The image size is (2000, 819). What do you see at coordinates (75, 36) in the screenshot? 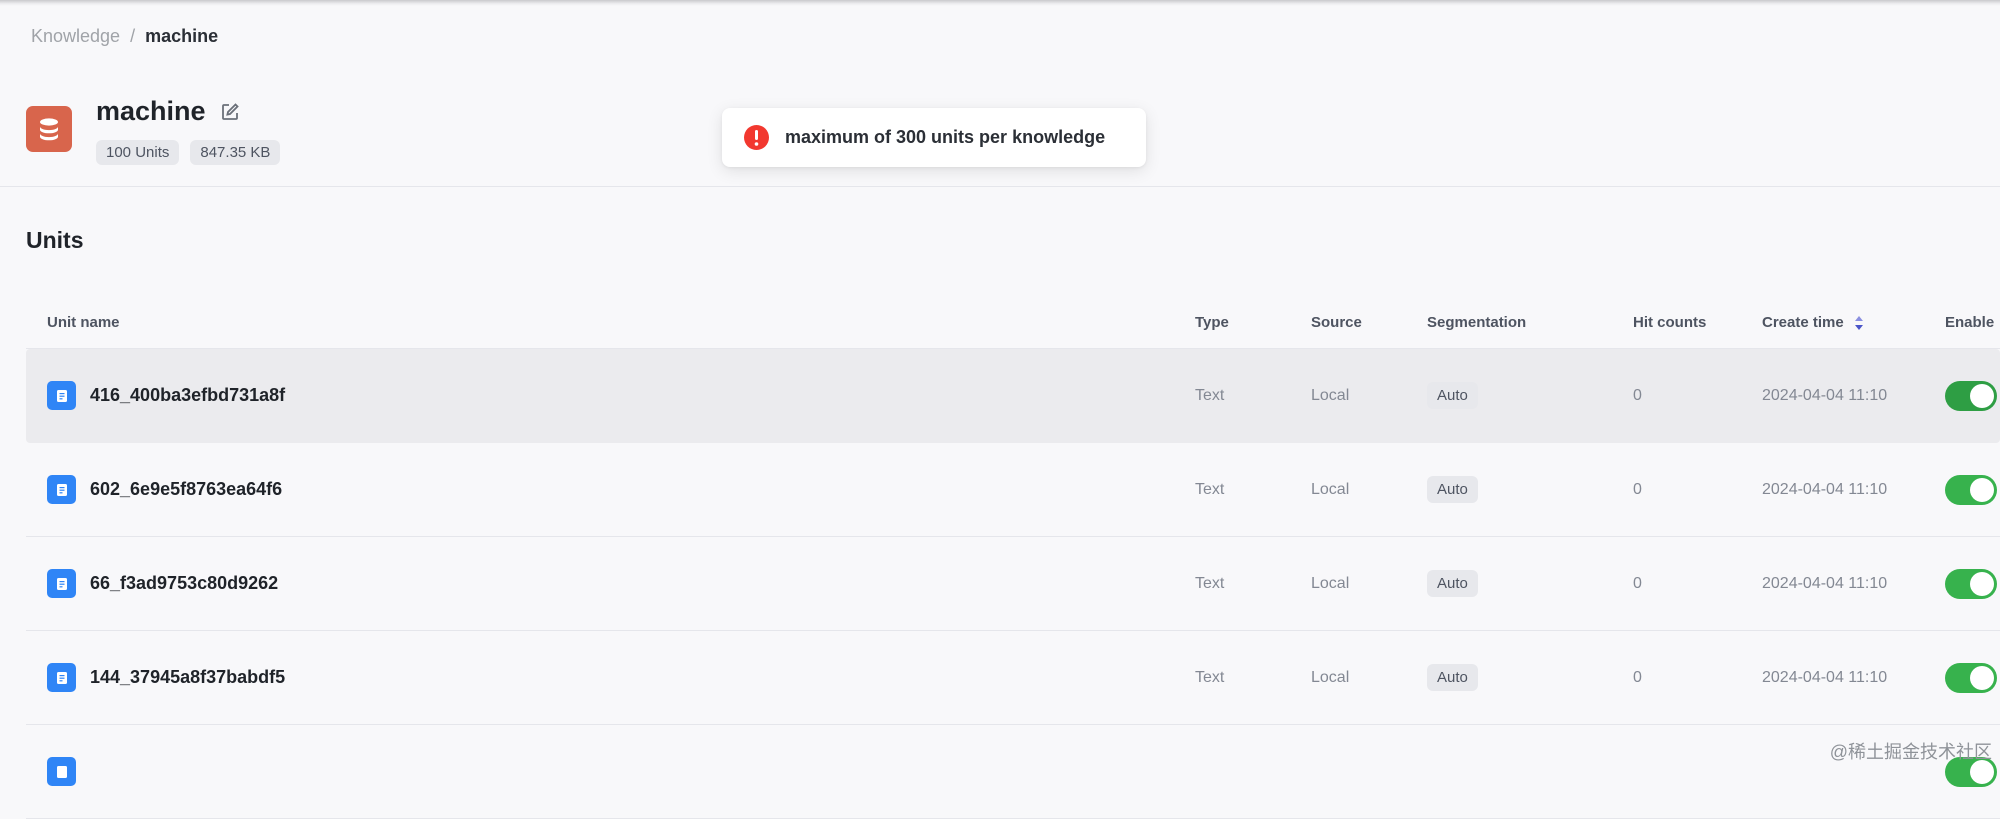
I see `breadcrumb-knowledge-link: Knowledge` at bounding box center [75, 36].